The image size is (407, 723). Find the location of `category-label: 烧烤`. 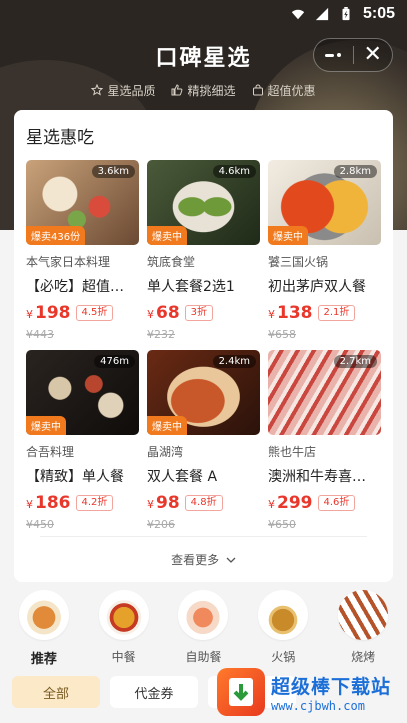

category-label: 烧烤 is located at coordinates (363, 657).